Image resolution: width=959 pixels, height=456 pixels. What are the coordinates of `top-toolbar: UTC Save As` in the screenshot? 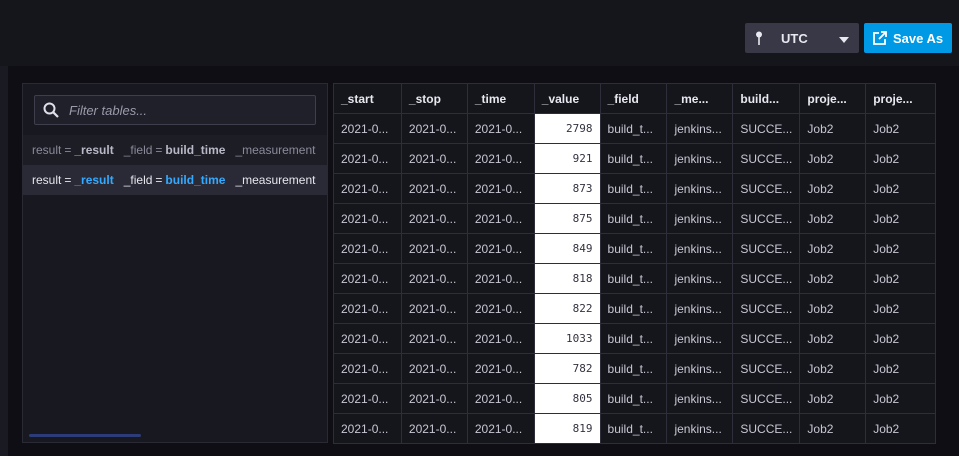 It's located at (479, 33).